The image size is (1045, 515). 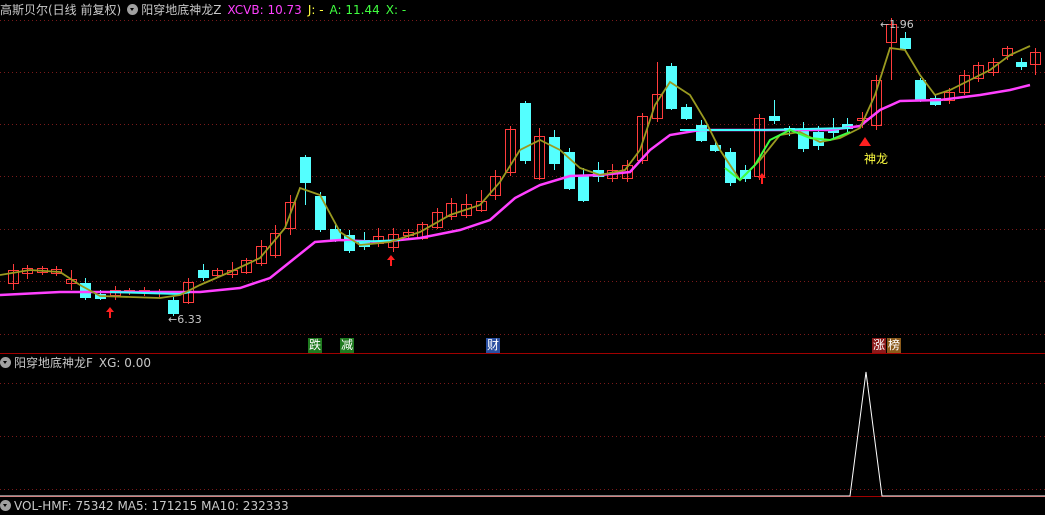 I want to click on high-price-label: ←1.96, so click(x=897, y=24).